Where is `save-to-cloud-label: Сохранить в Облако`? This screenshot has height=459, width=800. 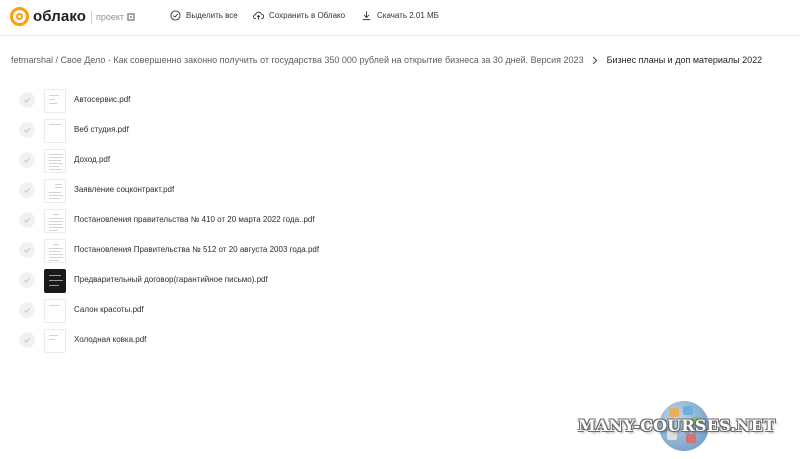 save-to-cloud-label: Сохранить в Облако is located at coordinates (307, 15).